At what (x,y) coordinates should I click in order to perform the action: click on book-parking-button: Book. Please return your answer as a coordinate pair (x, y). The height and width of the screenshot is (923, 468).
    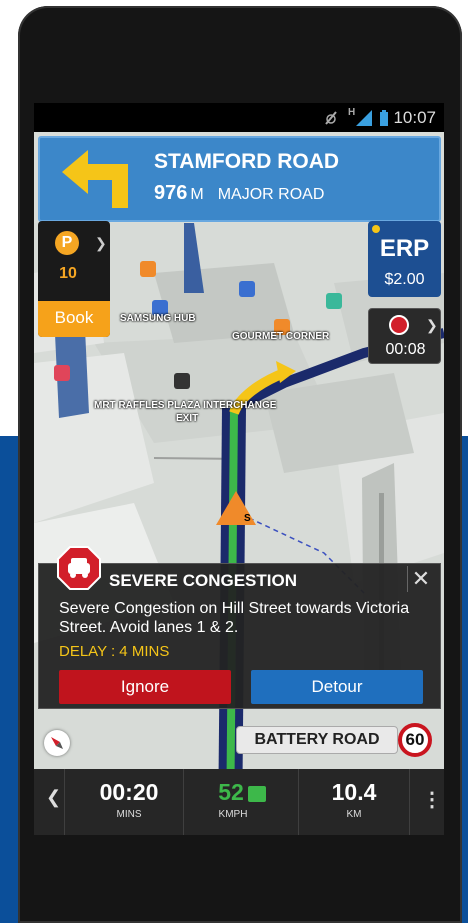
    Looking at the image, I should click on (74, 319).